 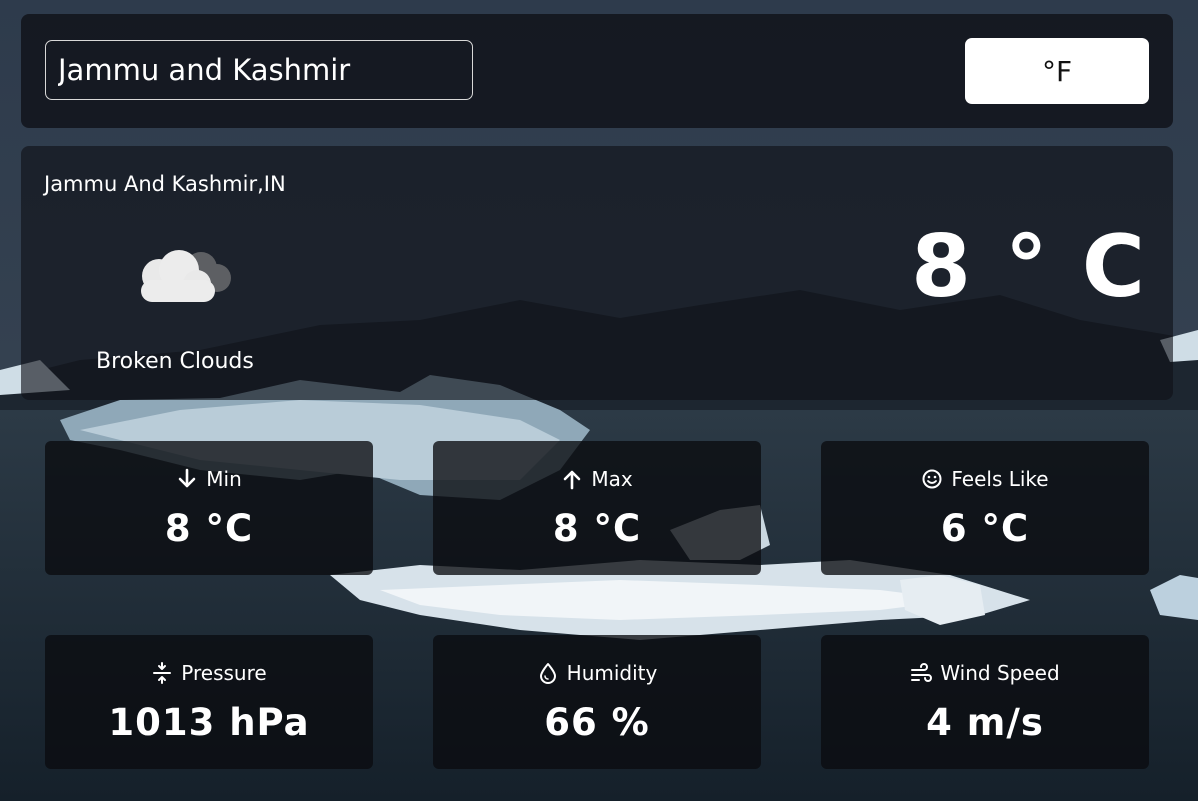 What do you see at coordinates (612, 479) in the screenshot?
I see `stat-label: Max` at bounding box center [612, 479].